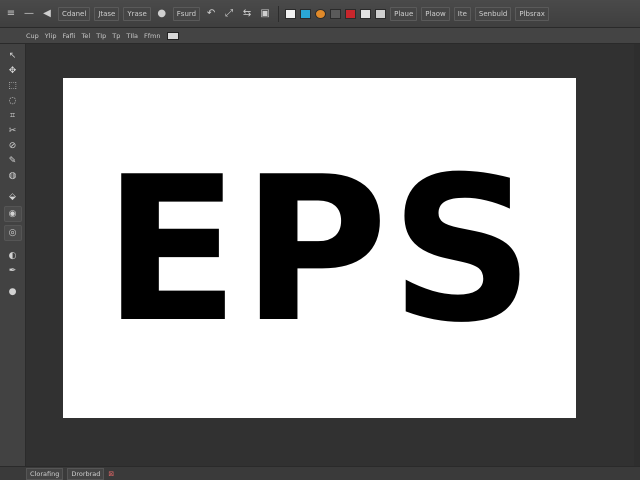 This screenshot has width=640, height=480. Describe the element at coordinates (13, 176) in the screenshot. I see `brush-tool-icon: ◍` at that location.